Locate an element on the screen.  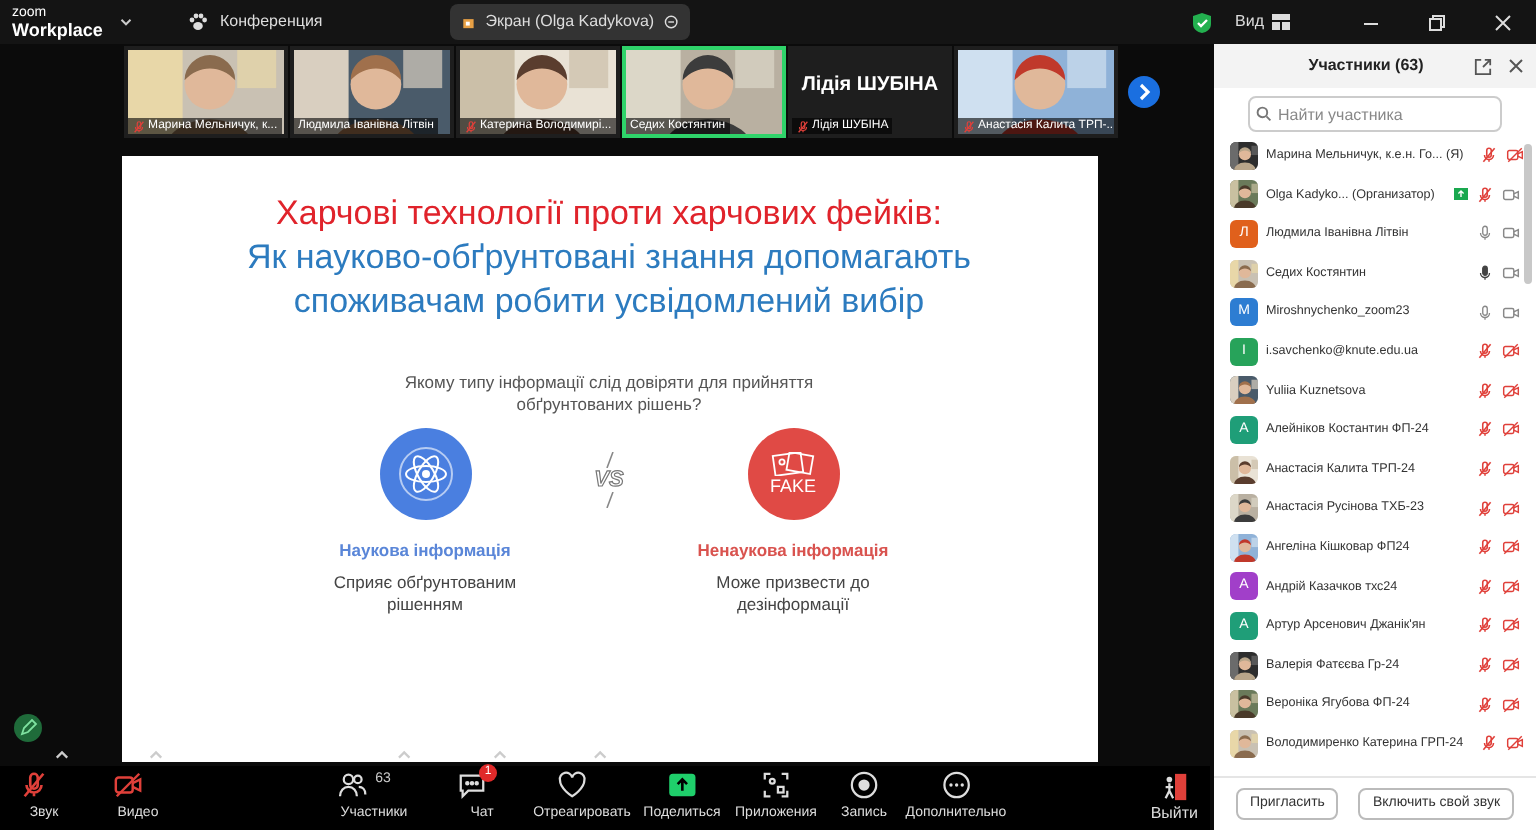
screen-share-pill: Экран (Olga Kadykova) is located at coordinates (570, 22).